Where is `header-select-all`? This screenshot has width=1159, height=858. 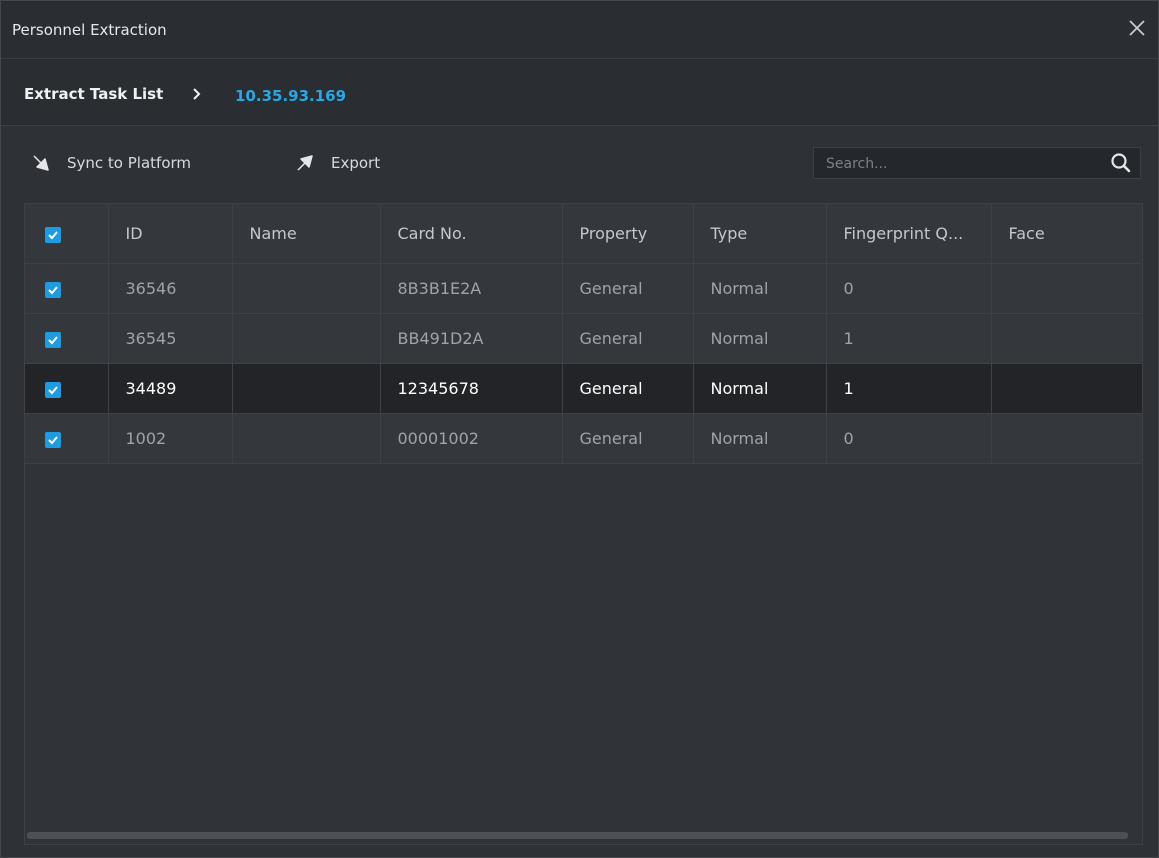
header-select-all is located at coordinates (67, 234).